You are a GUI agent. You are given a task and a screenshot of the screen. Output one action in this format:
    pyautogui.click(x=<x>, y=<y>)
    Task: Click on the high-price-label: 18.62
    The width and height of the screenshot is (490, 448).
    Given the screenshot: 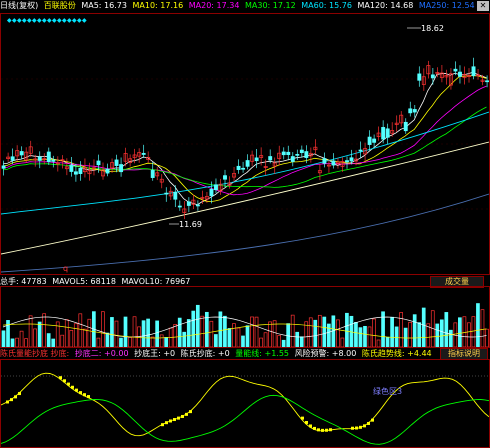 What is the action you would take?
    pyautogui.click(x=432, y=28)
    